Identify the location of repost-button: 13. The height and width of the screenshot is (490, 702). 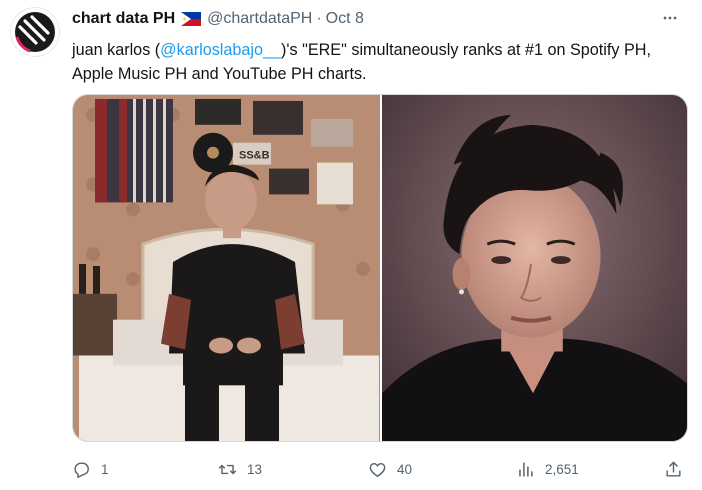
(240, 469).